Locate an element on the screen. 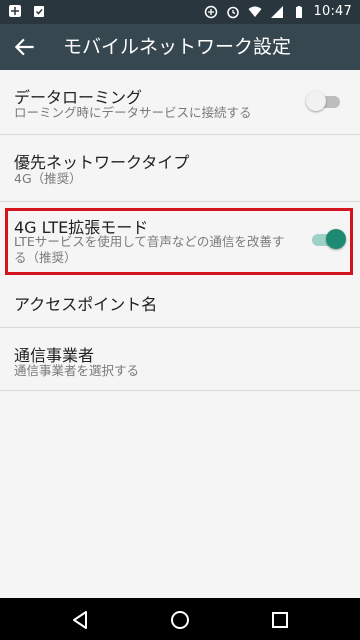 Image resolution: width=360 pixels, height=640 pixels. setting-summary: 通信事業者を選択する is located at coordinates (77, 370).